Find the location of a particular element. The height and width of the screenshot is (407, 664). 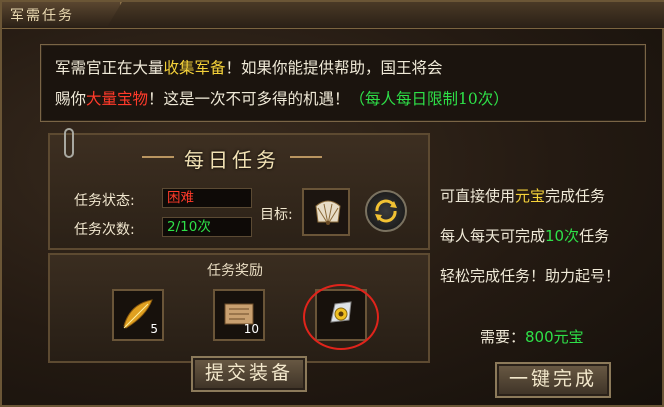

fan-icon is located at coordinates (328, 212).